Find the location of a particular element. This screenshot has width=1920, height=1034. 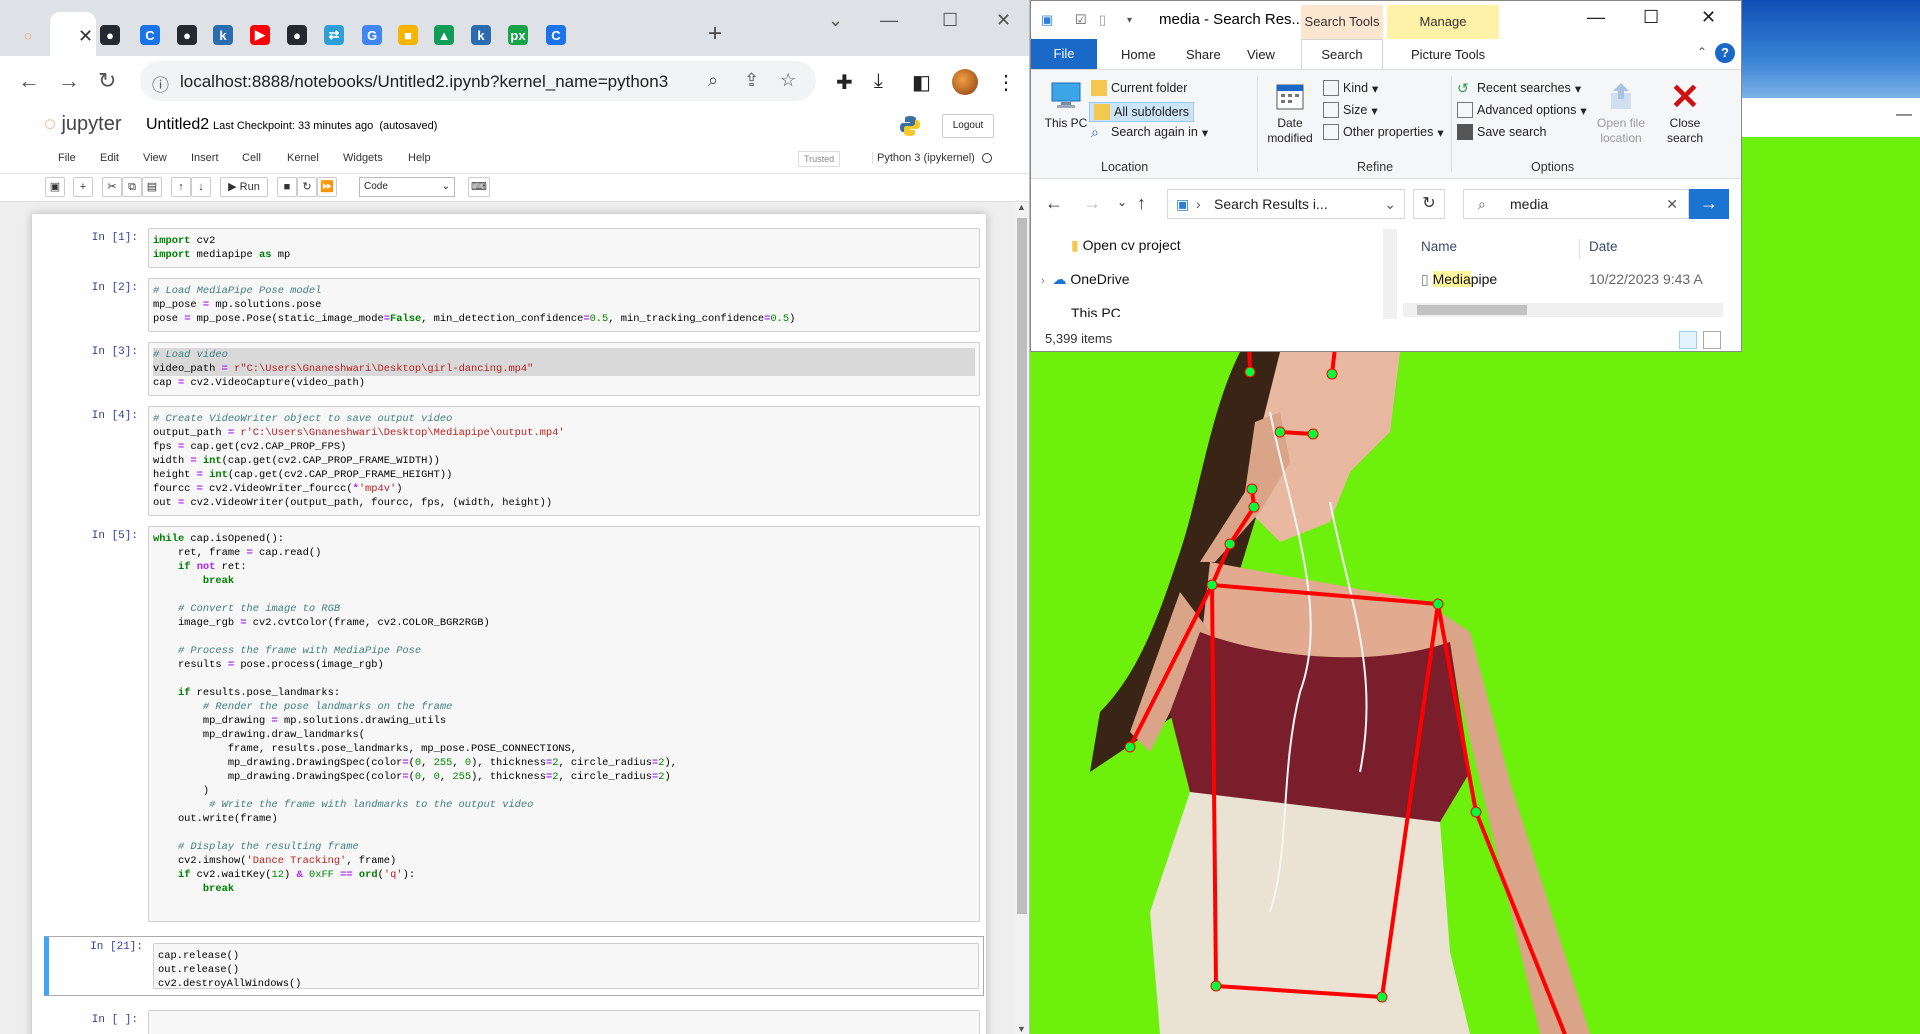

code-cell: In [ ]: is located at coordinates (514, 1022).